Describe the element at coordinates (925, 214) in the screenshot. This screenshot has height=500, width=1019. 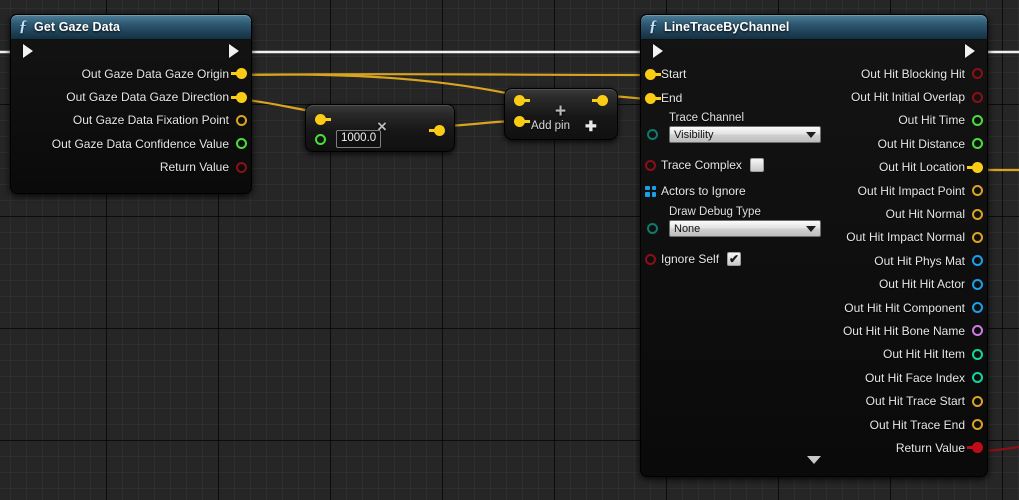
I see `pin-label: Out Hit Normal` at that location.